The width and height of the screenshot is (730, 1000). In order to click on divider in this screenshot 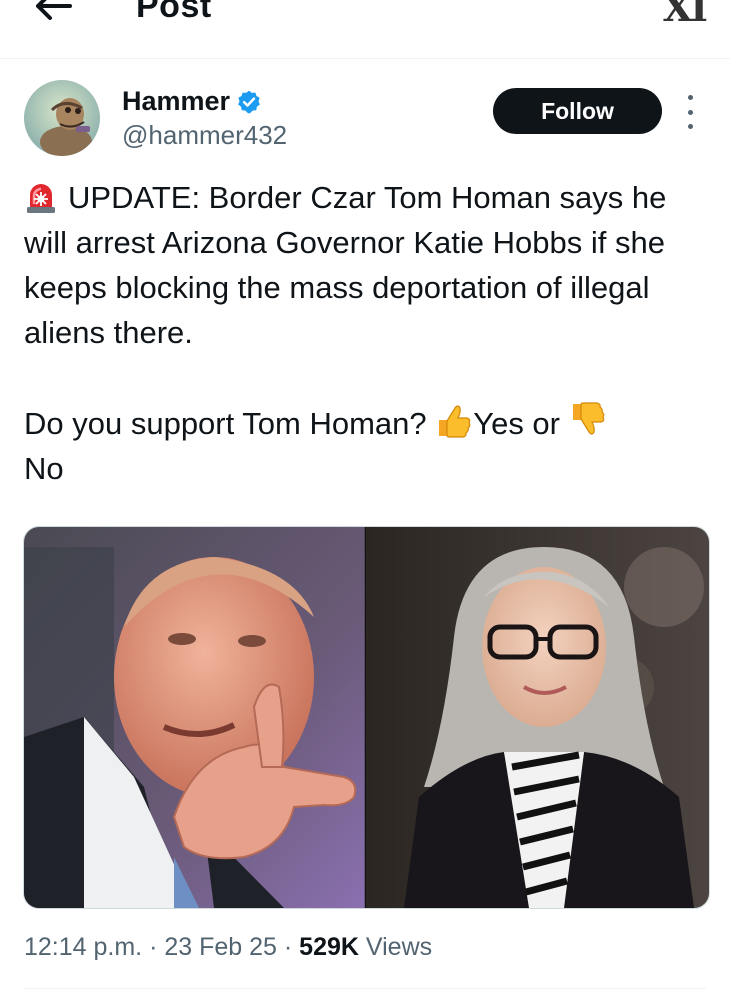, I will do `click(365, 988)`.